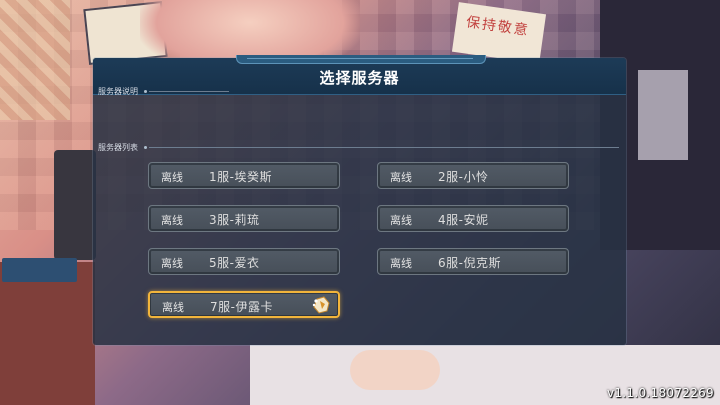 This screenshot has height=405, width=720. I want to click on background-books, so click(39, 270).